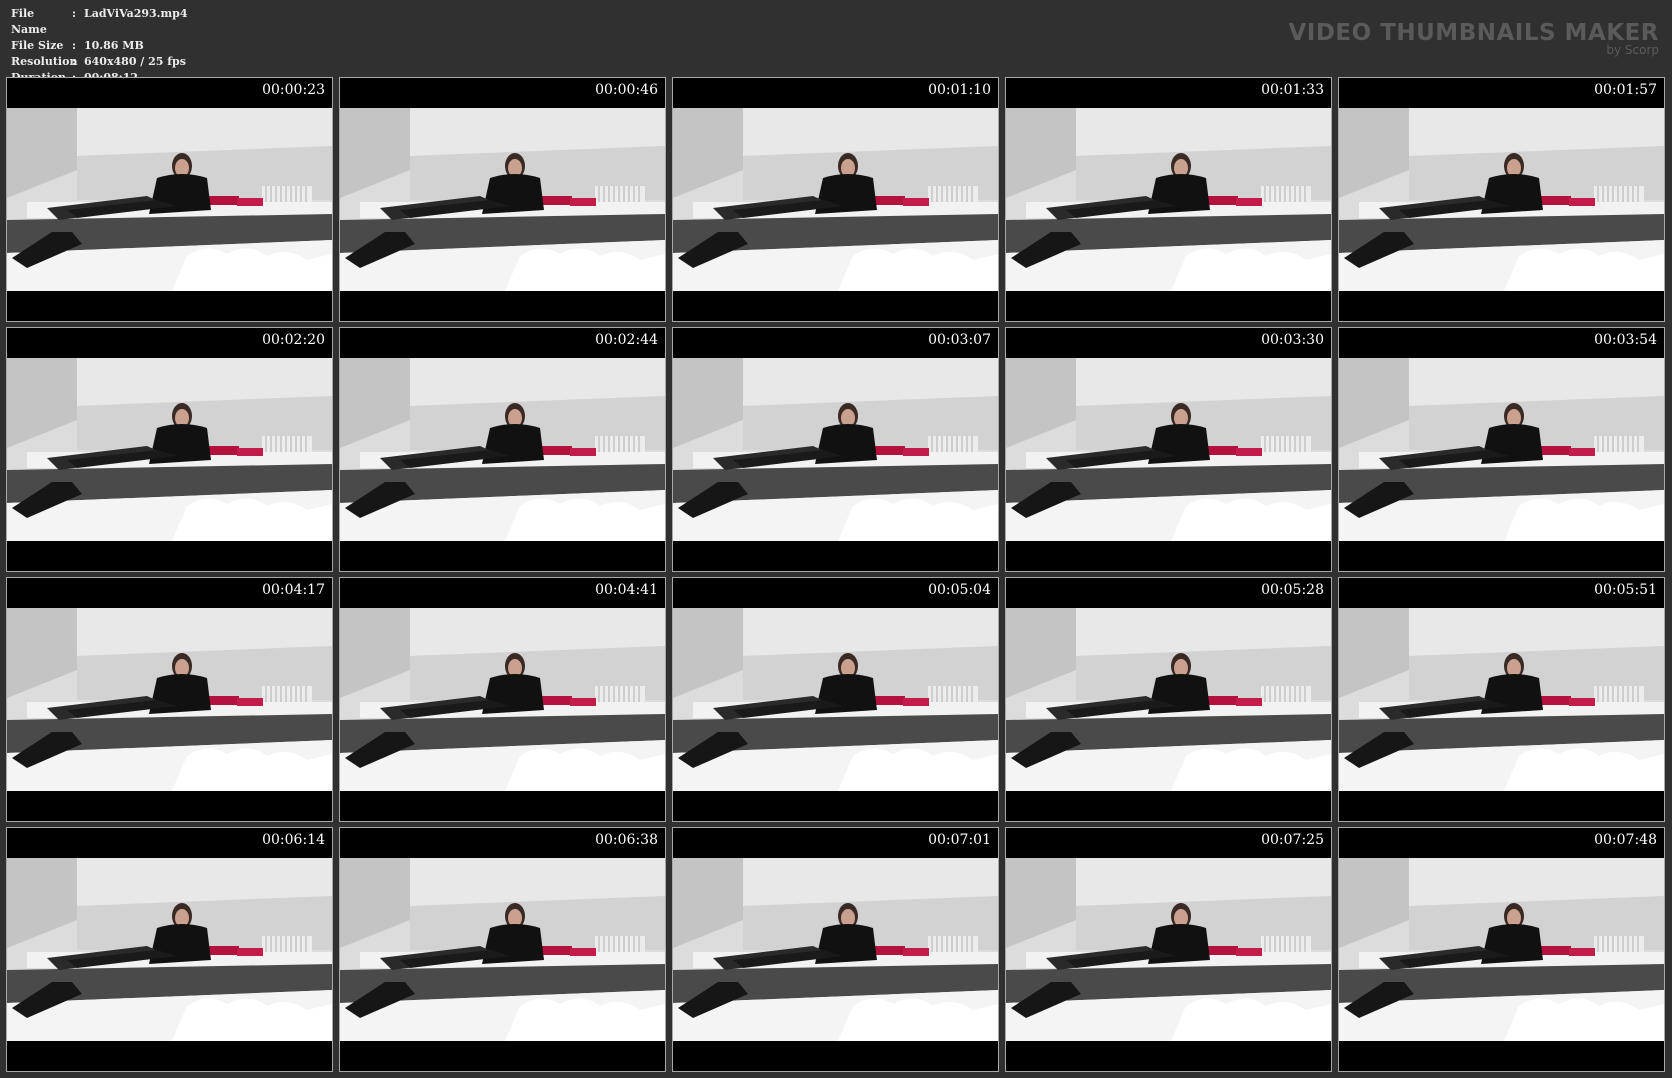  What do you see at coordinates (136, 13) in the screenshot?
I see `file-name-value: LadViVa293.mp4` at bounding box center [136, 13].